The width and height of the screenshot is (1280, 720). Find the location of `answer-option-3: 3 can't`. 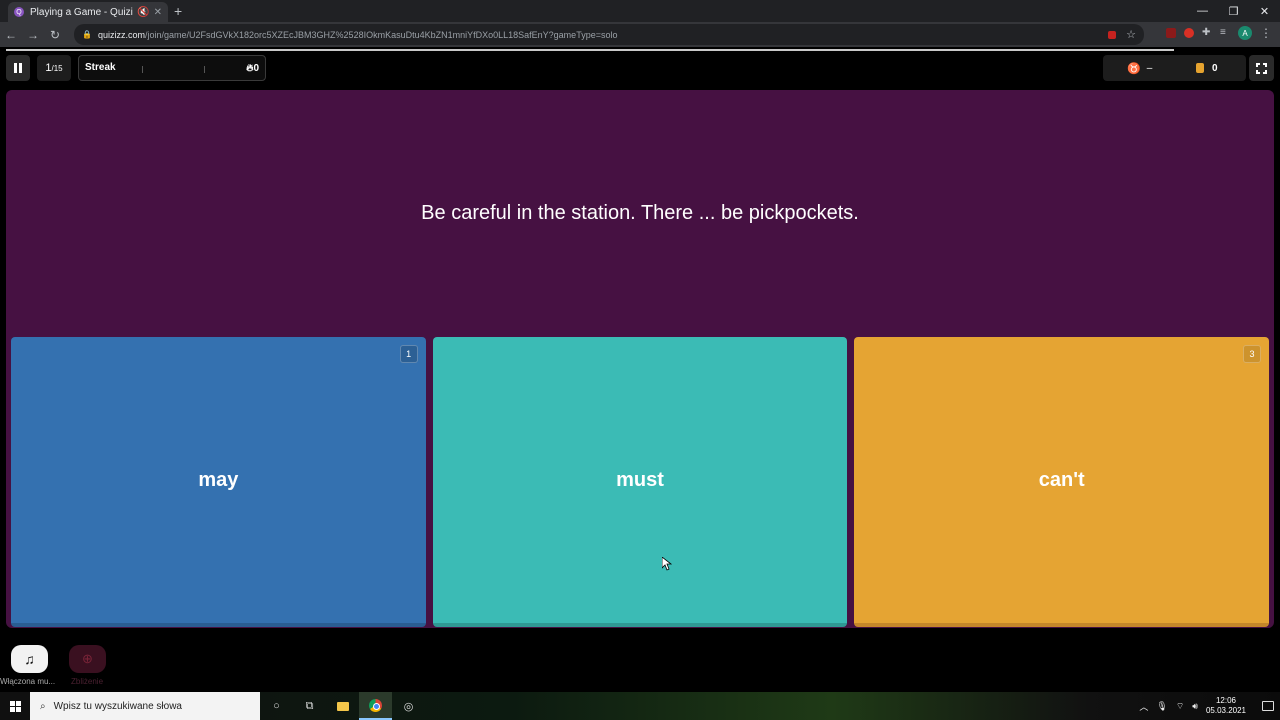

answer-option-3: 3 can't is located at coordinates (1062, 482).